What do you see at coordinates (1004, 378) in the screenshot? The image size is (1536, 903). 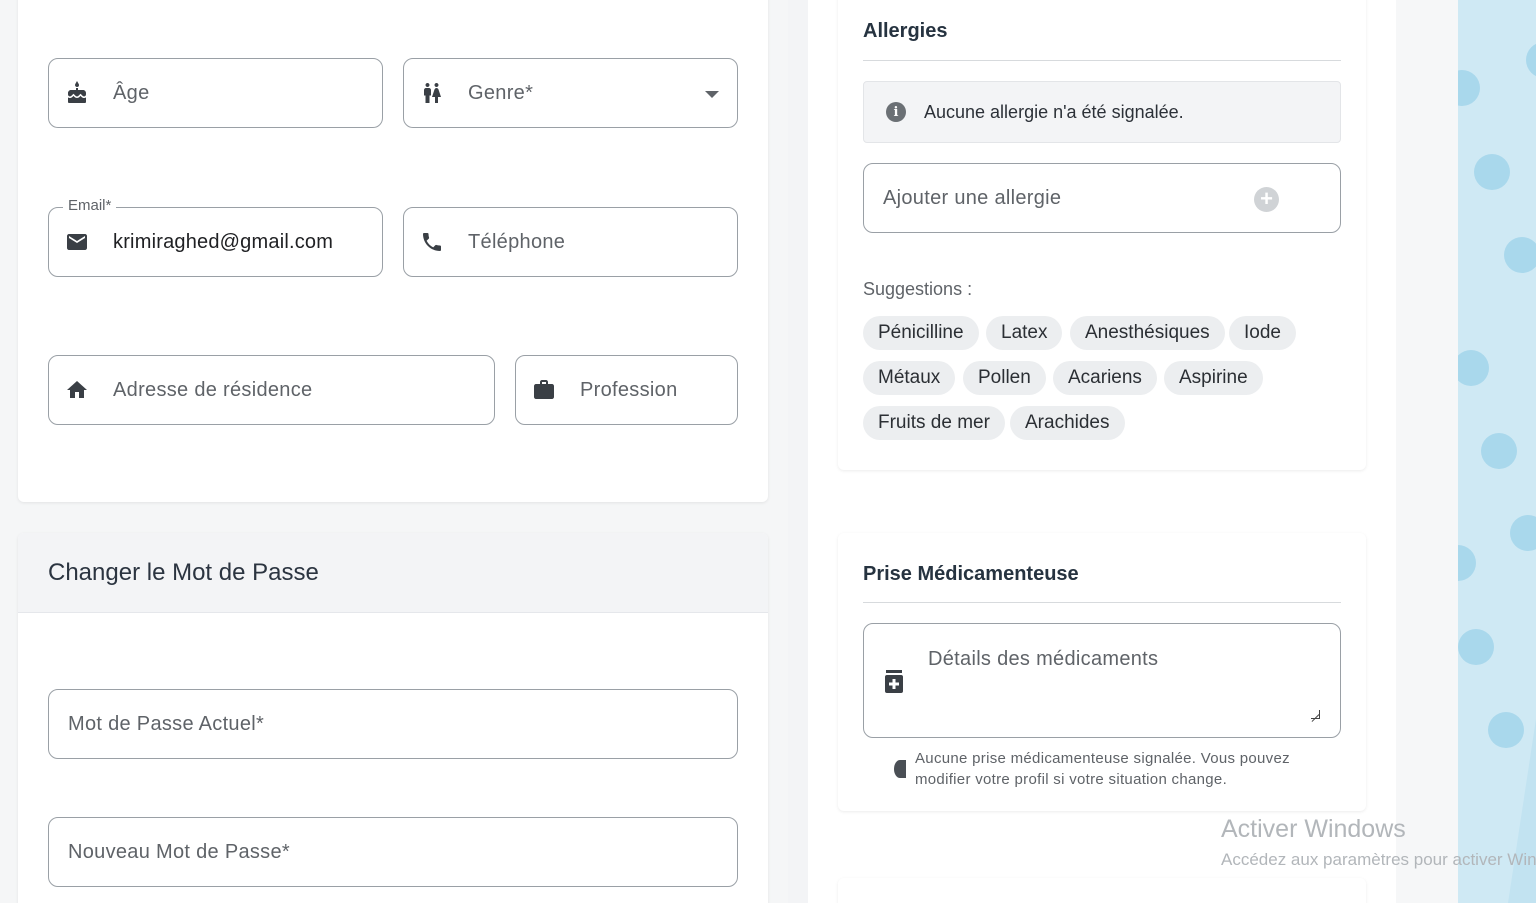 I see `suggestion-chip: Pollen` at bounding box center [1004, 378].